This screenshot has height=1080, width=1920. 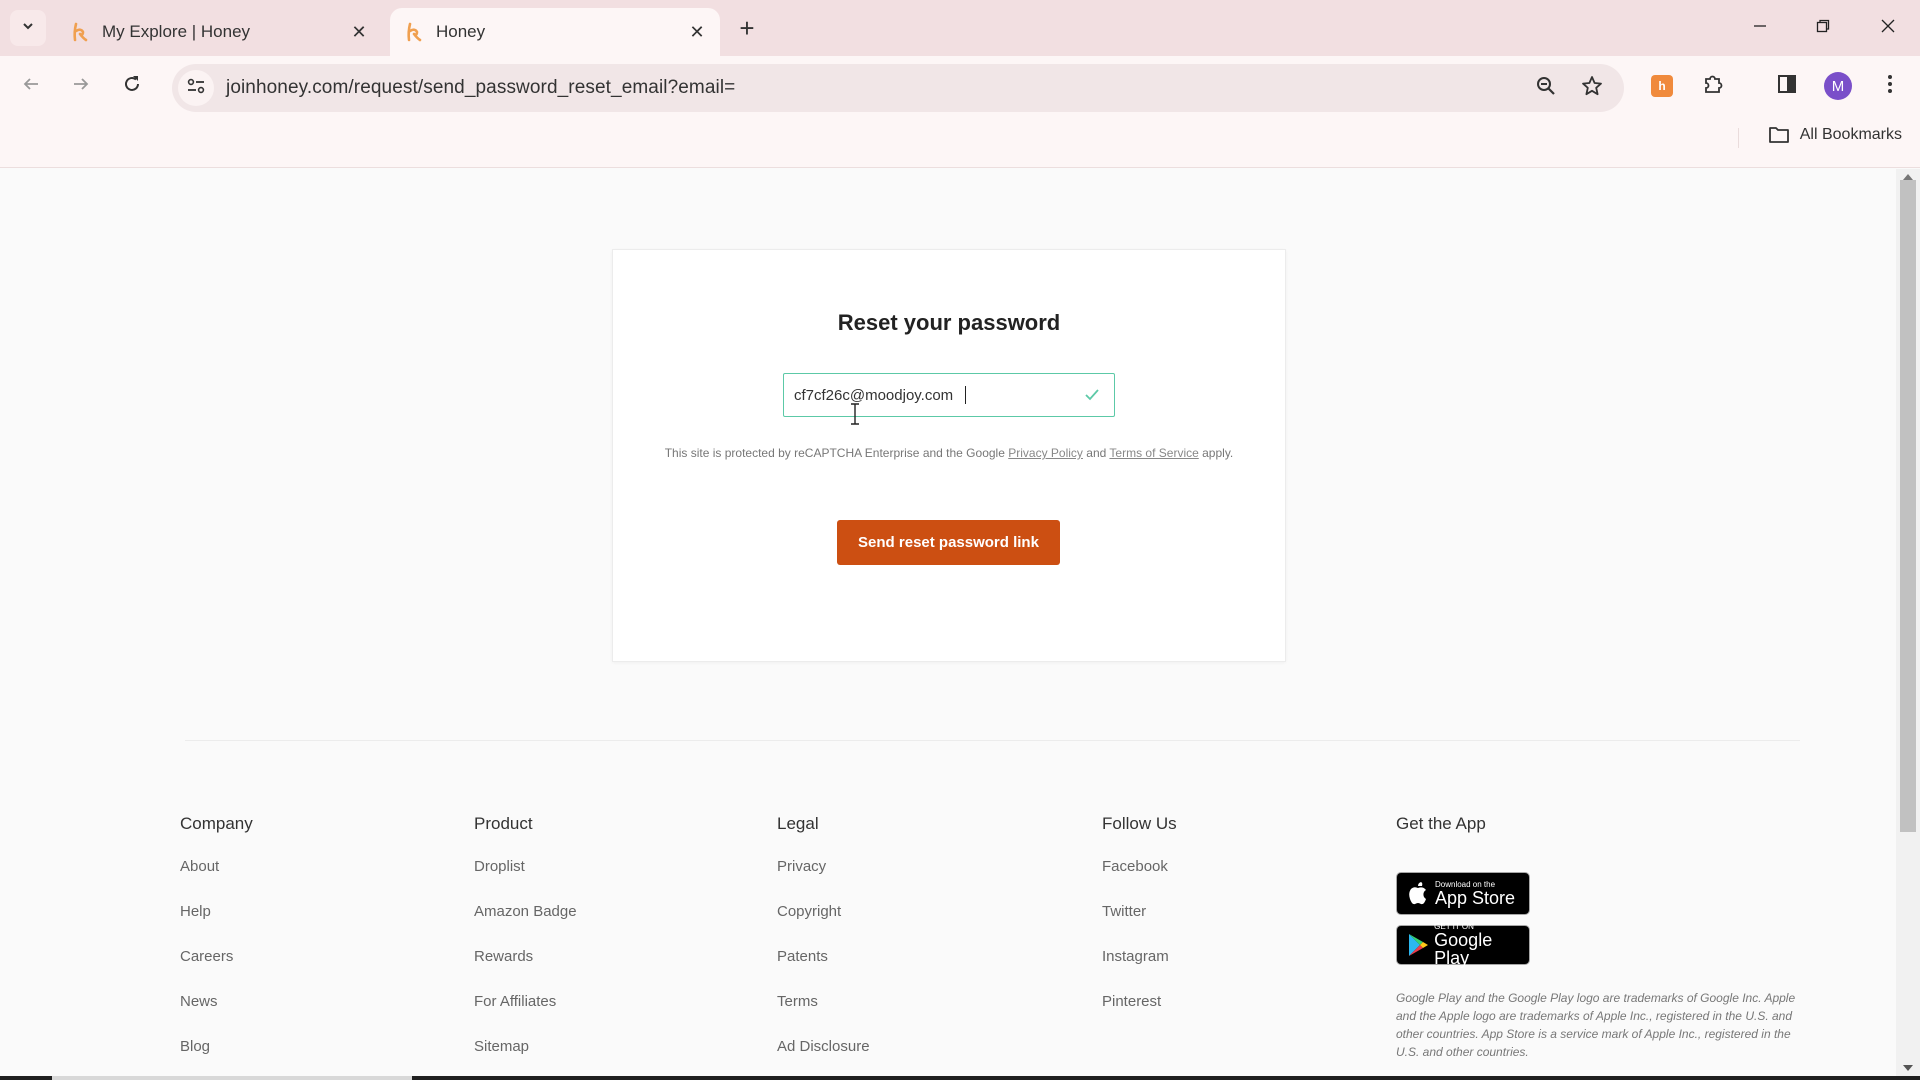 I want to click on site-info-button, so click(x=196, y=88).